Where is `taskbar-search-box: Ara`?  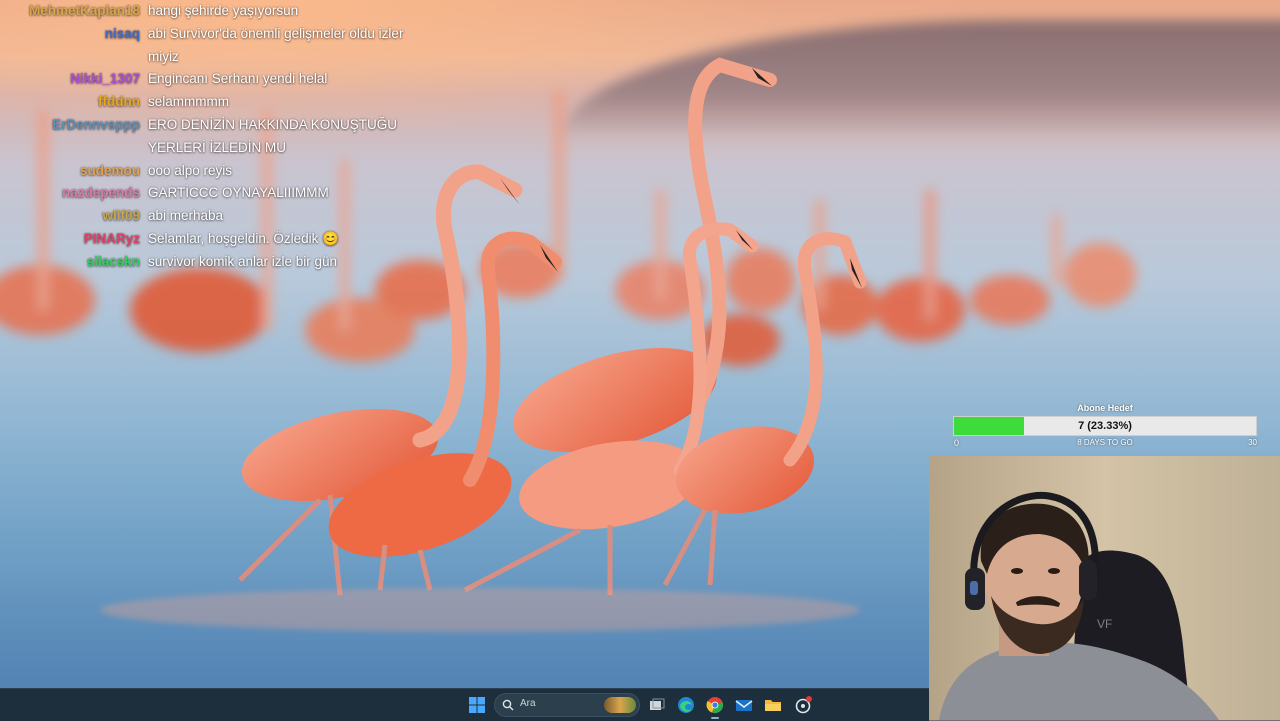
taskbar-search-box: Ara is located at coordinates (567, 705).